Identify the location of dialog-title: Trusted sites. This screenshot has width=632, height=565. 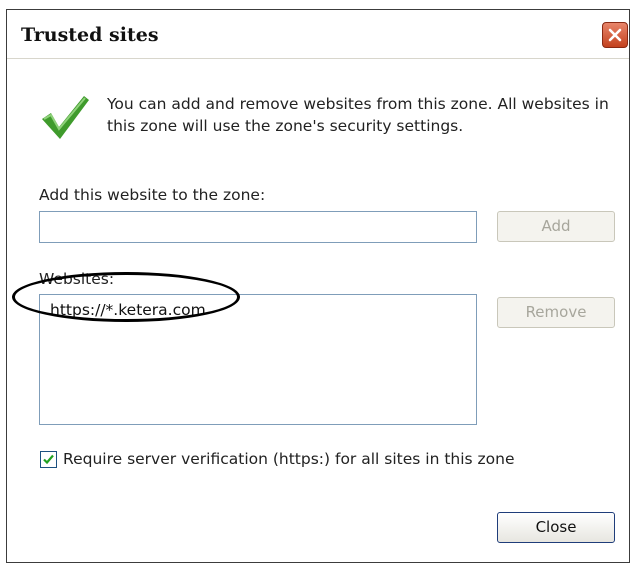
(90, 35).